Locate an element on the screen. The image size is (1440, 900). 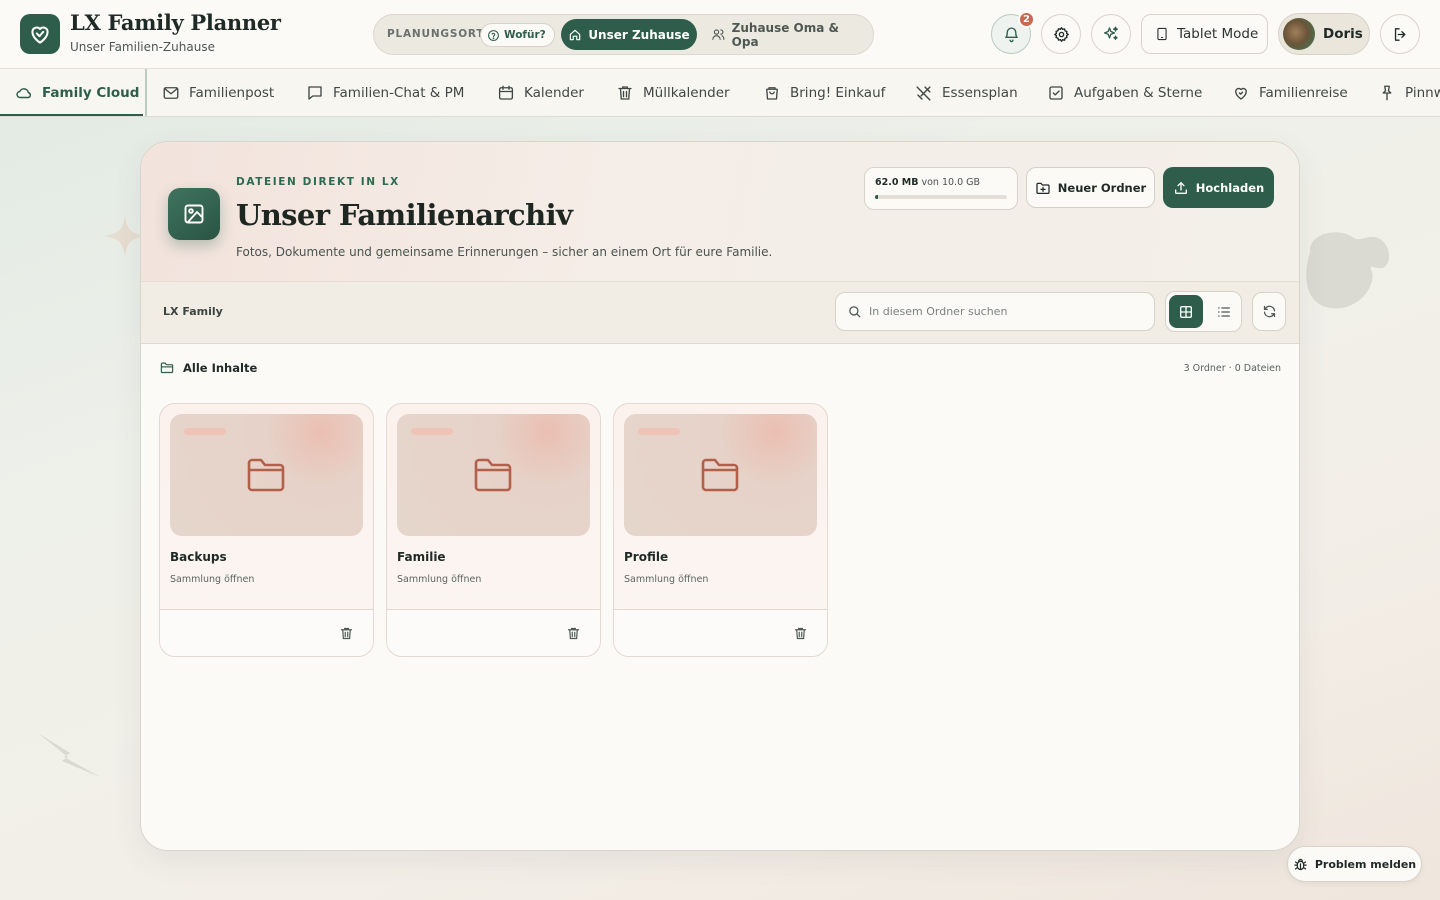
nav-item-familienpost: Familienpost is located at coordinates (218, 92).